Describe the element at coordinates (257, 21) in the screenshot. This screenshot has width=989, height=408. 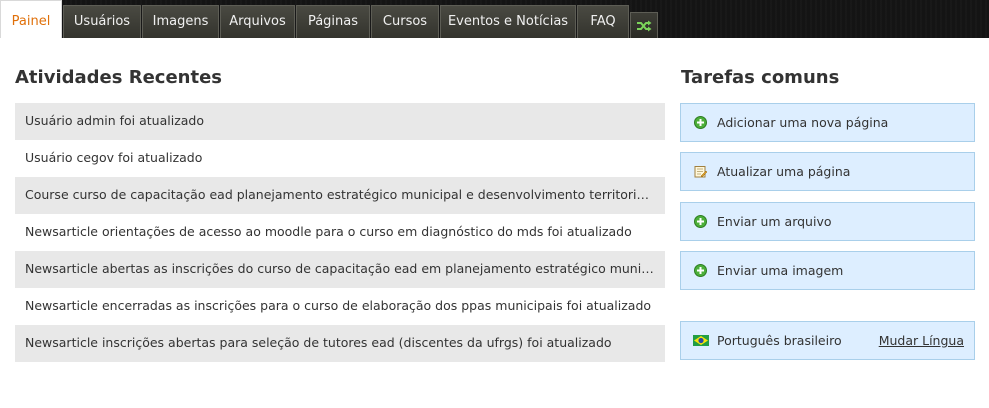
I see `tab-arquivos: Arquivos` at that location.